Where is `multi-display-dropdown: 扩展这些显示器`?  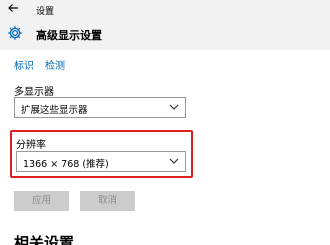 multi-display-dropdown: 扩展这些显示器 is located at coordinates (100, 107).